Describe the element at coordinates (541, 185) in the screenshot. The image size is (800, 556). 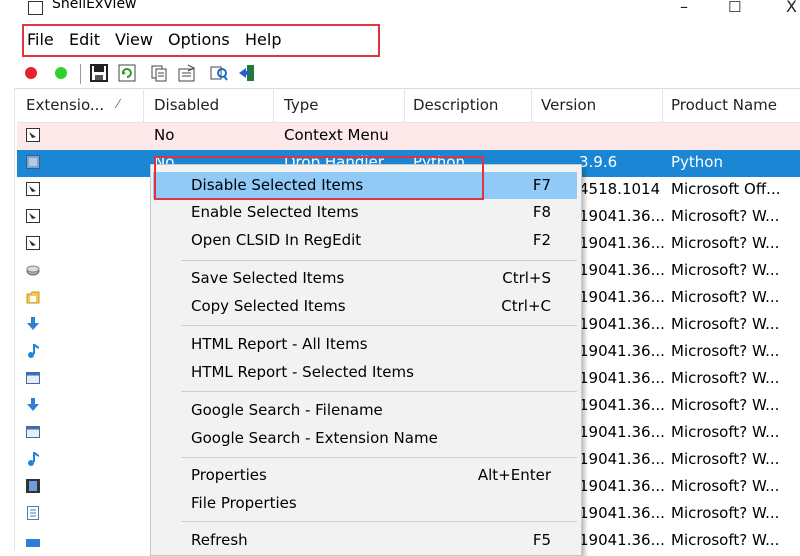
I see `menu-item-shortcut: F7` at that location.